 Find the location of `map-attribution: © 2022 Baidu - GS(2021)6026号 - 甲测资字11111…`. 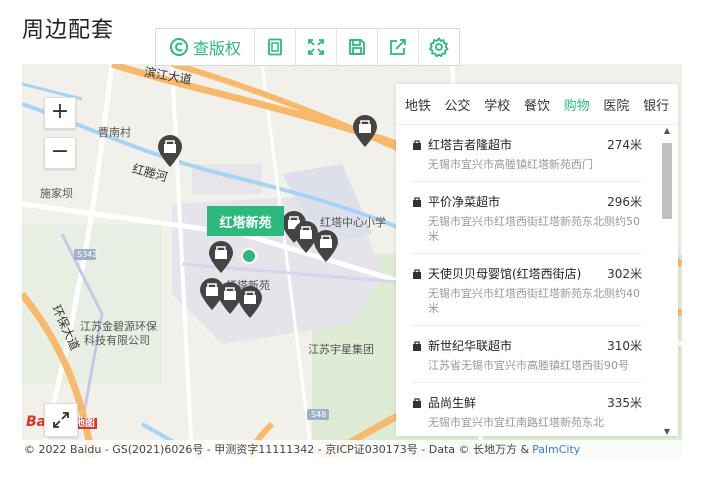

map-attribution: © 2022 Baidu - GS(2021)6026号 - 甲测资字11111… is located at coordinates (353, 449).